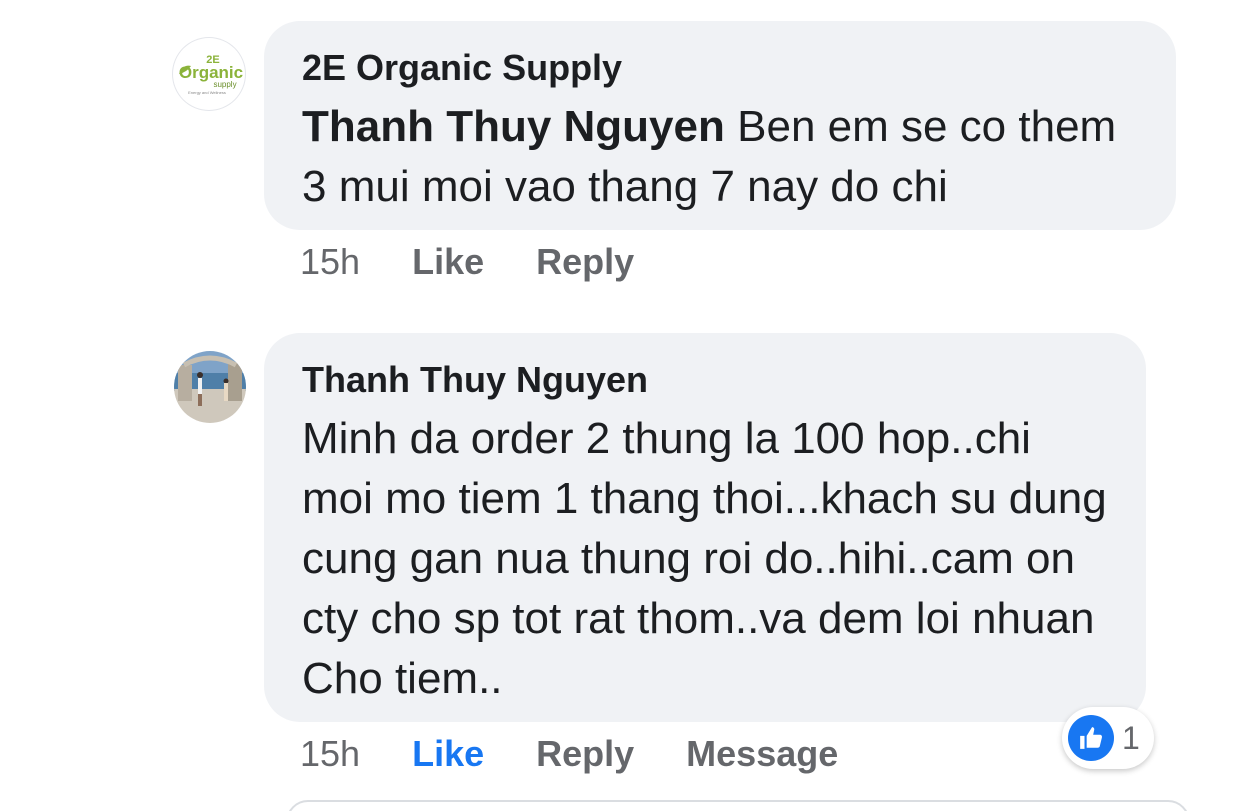 Image resolution: width=1242 pixels, height=811 pixels. What do you see at coordinates (1131, 737) in the screenshot?
I see `reaction-count: 1` at bounding box center [1131, 737].